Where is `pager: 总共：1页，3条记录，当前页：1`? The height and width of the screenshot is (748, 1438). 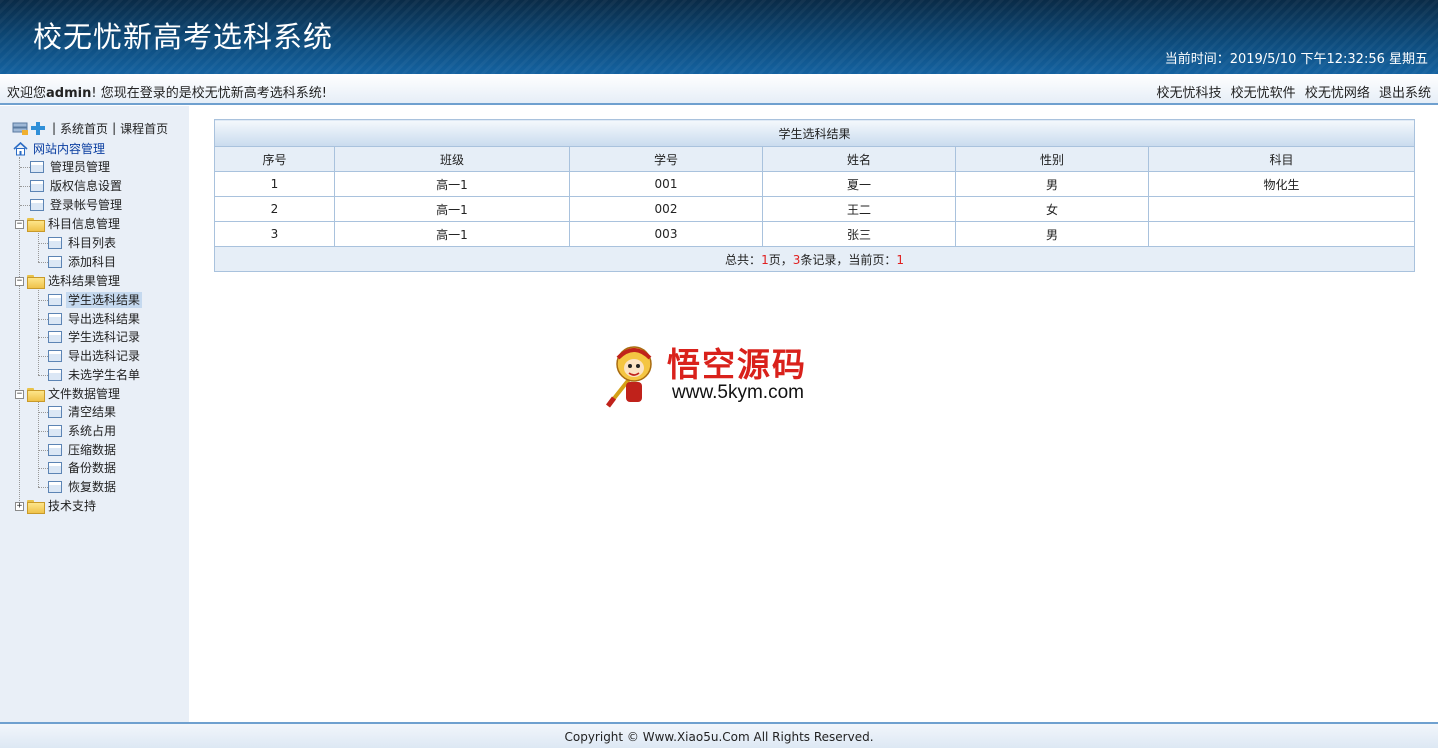
pager: 总共：1页，3条记录，当前页：1 is located at coordinates (814, 259).